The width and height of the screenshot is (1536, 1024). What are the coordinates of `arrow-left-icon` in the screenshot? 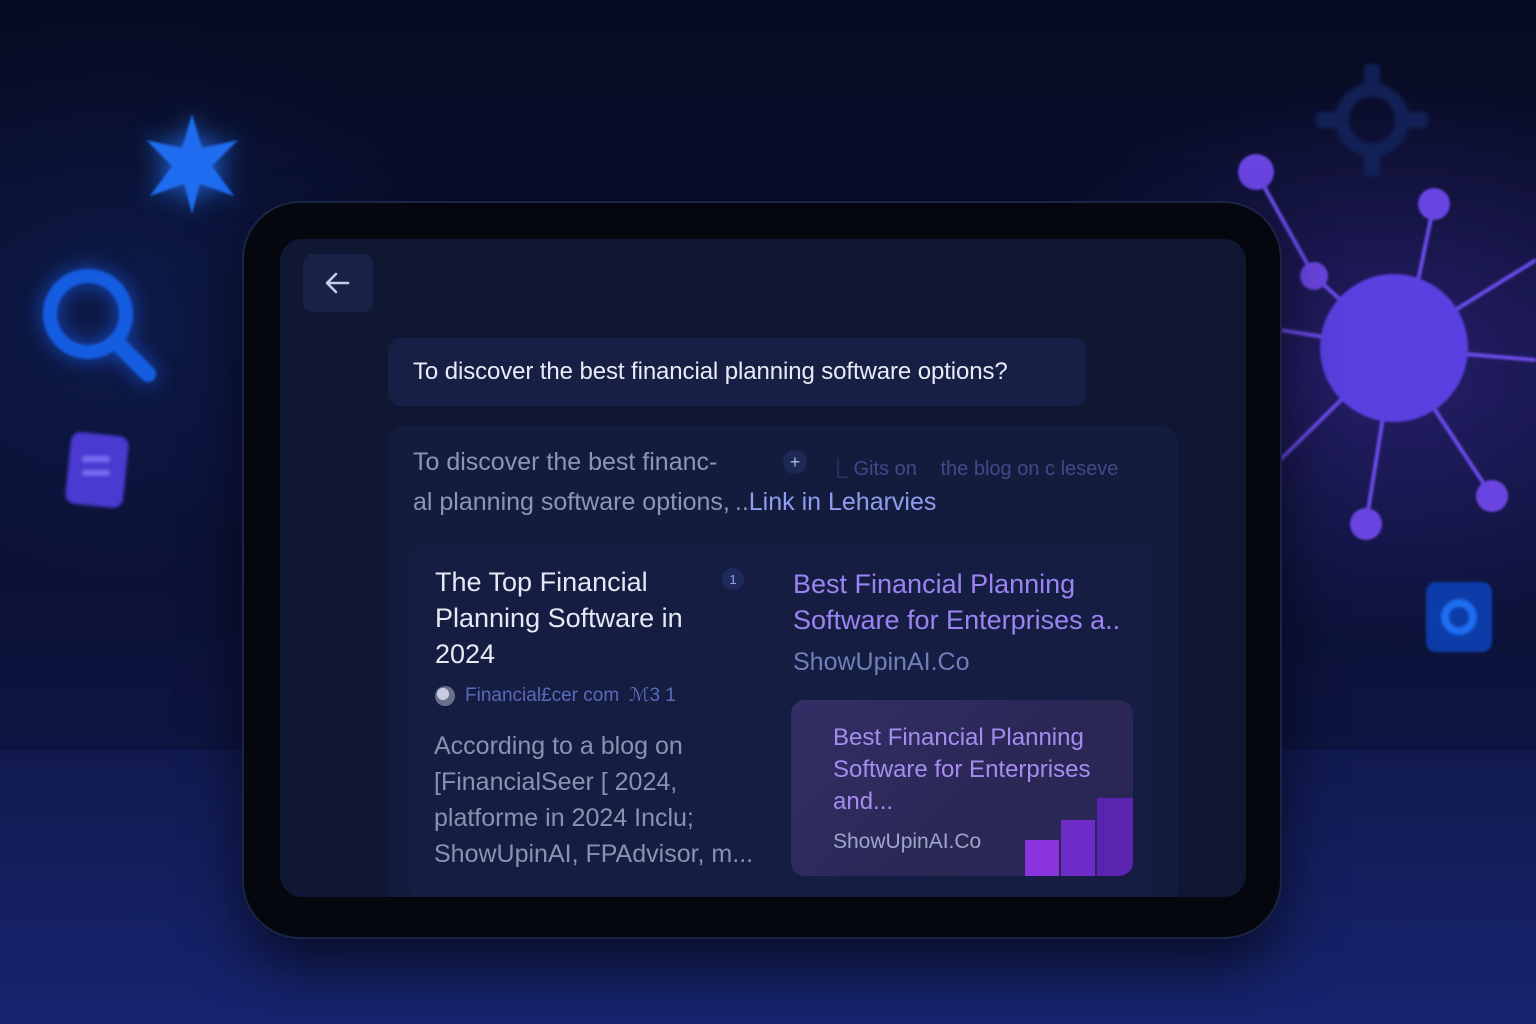 It's located at (337, 283).